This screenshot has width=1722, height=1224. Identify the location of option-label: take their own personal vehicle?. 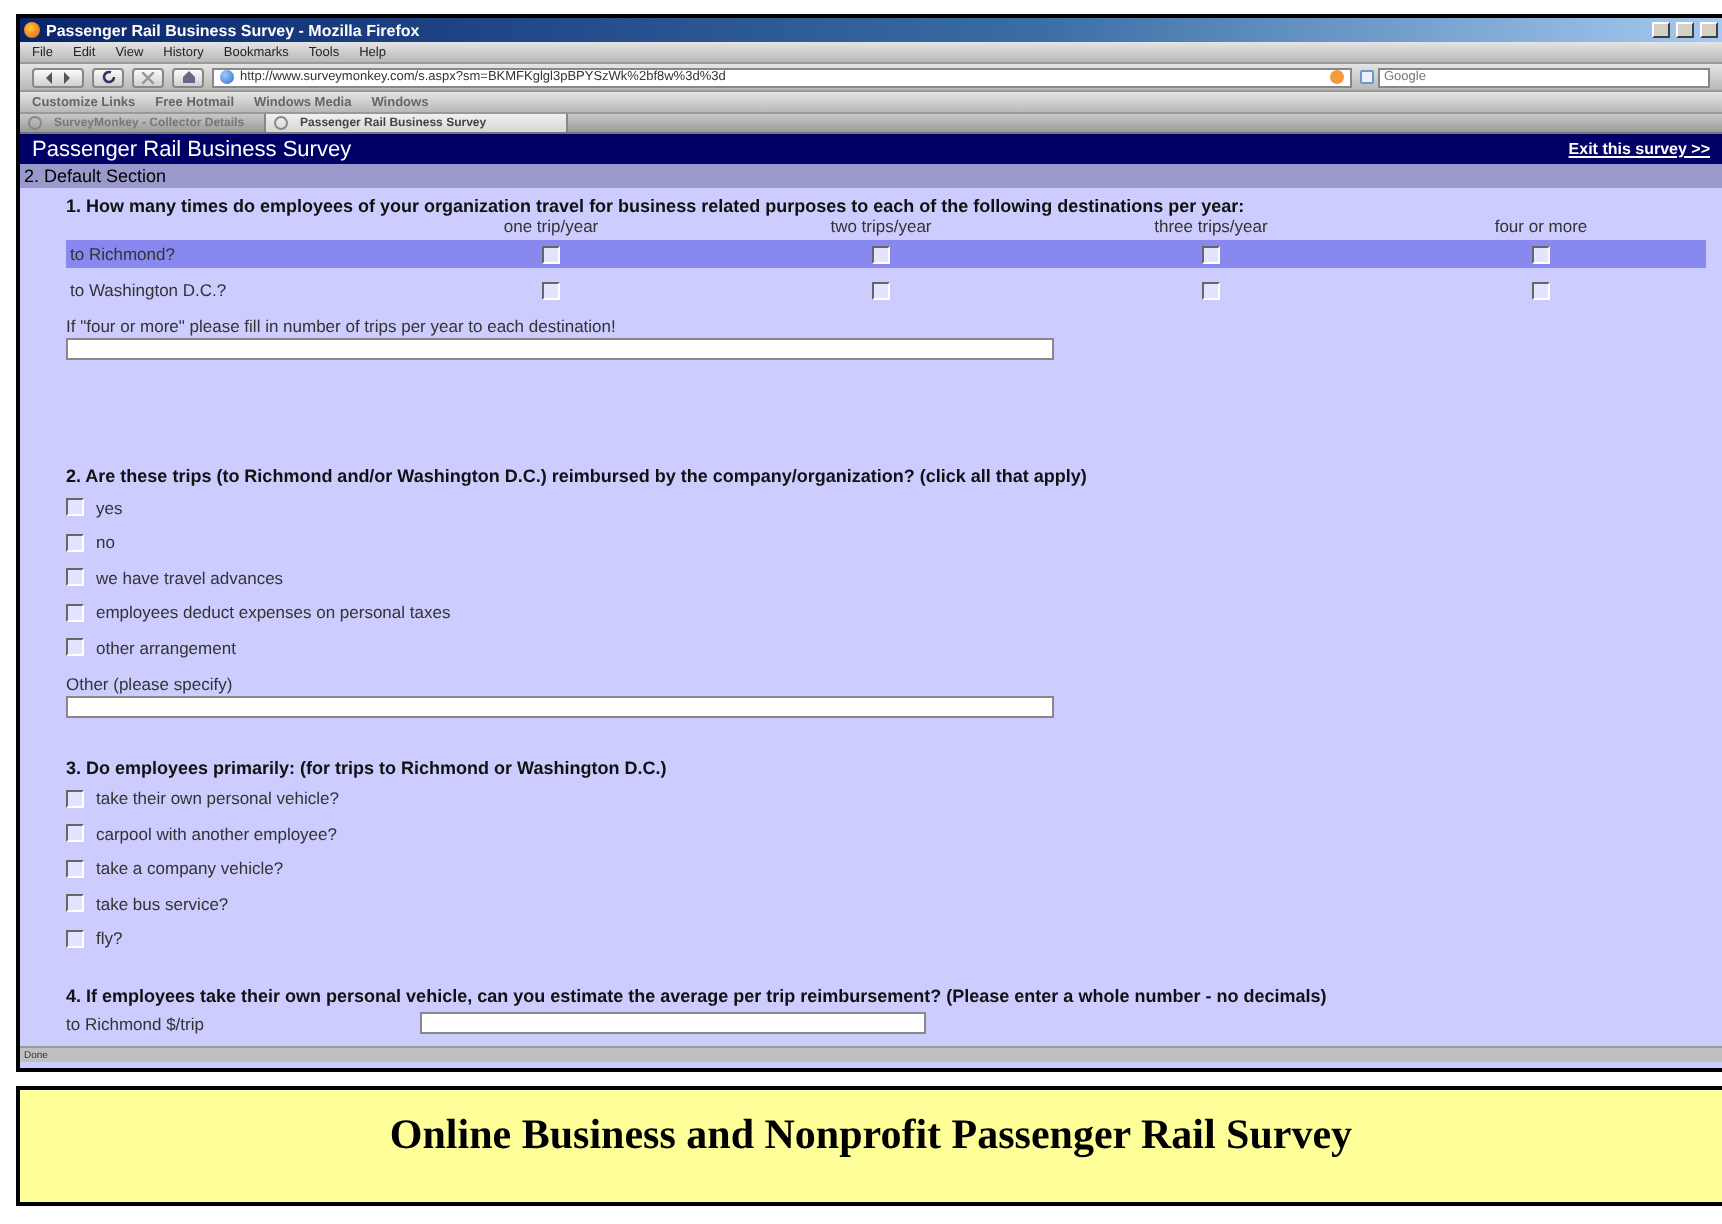
(217, 798).